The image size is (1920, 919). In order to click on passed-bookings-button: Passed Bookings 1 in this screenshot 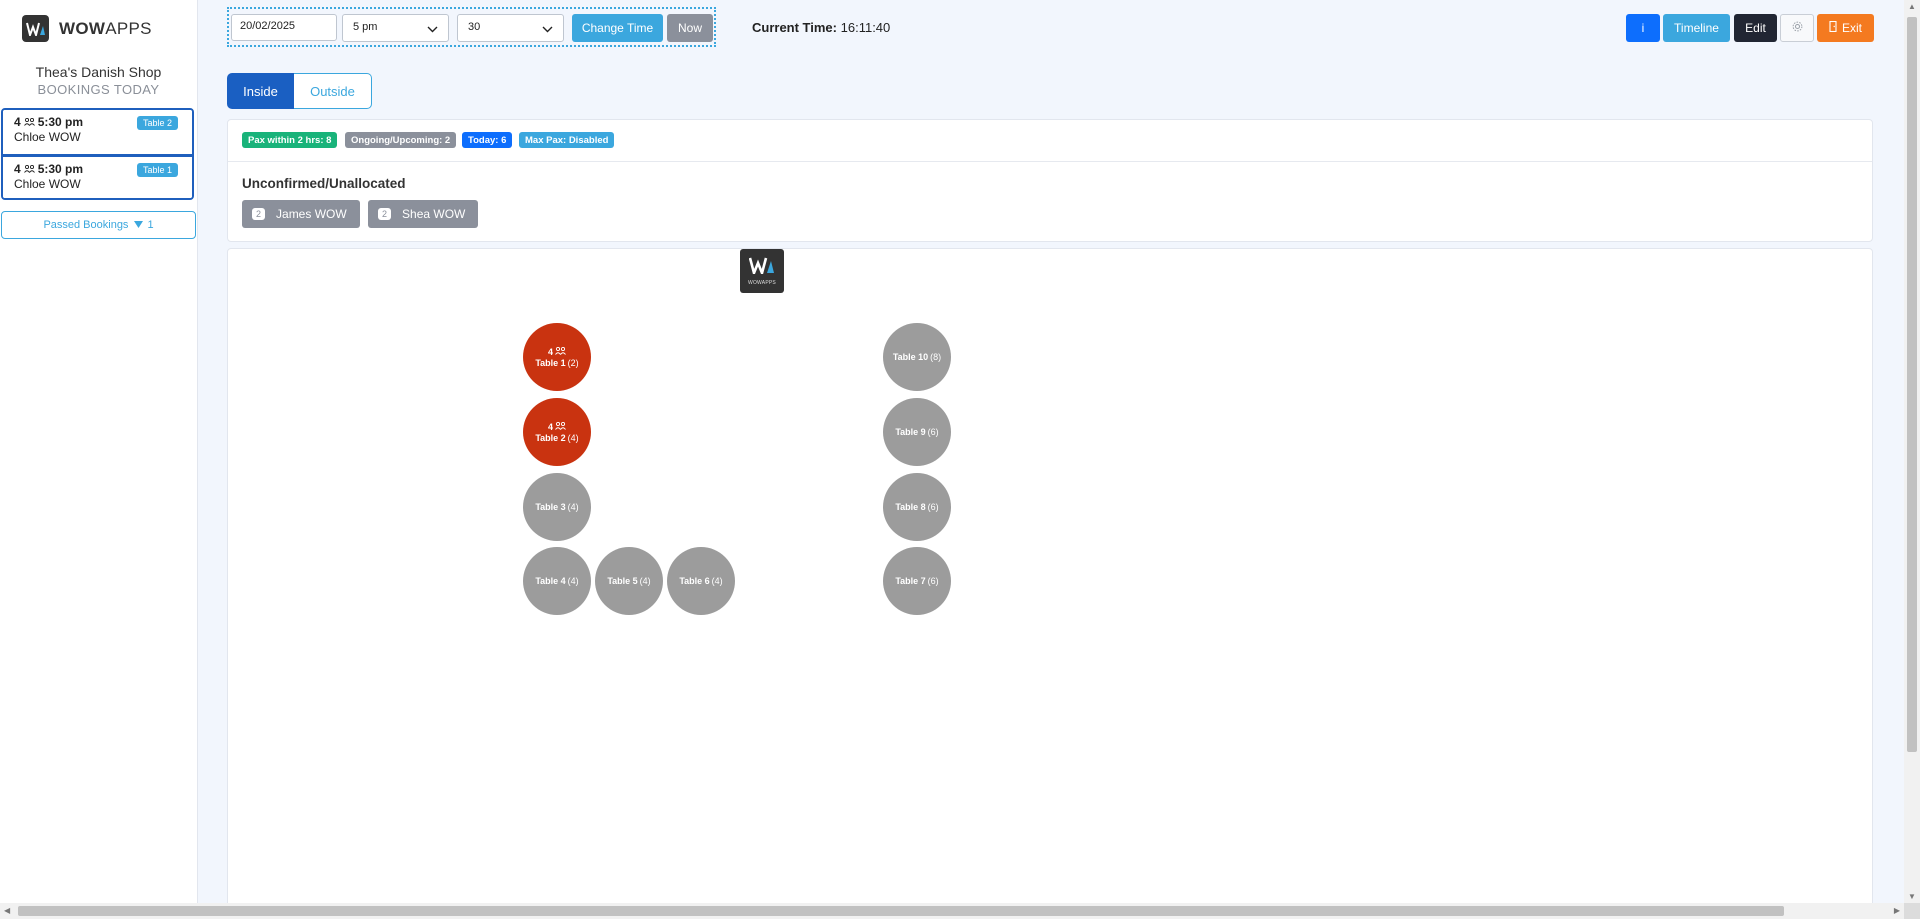, I will do `click(98, 225)`.